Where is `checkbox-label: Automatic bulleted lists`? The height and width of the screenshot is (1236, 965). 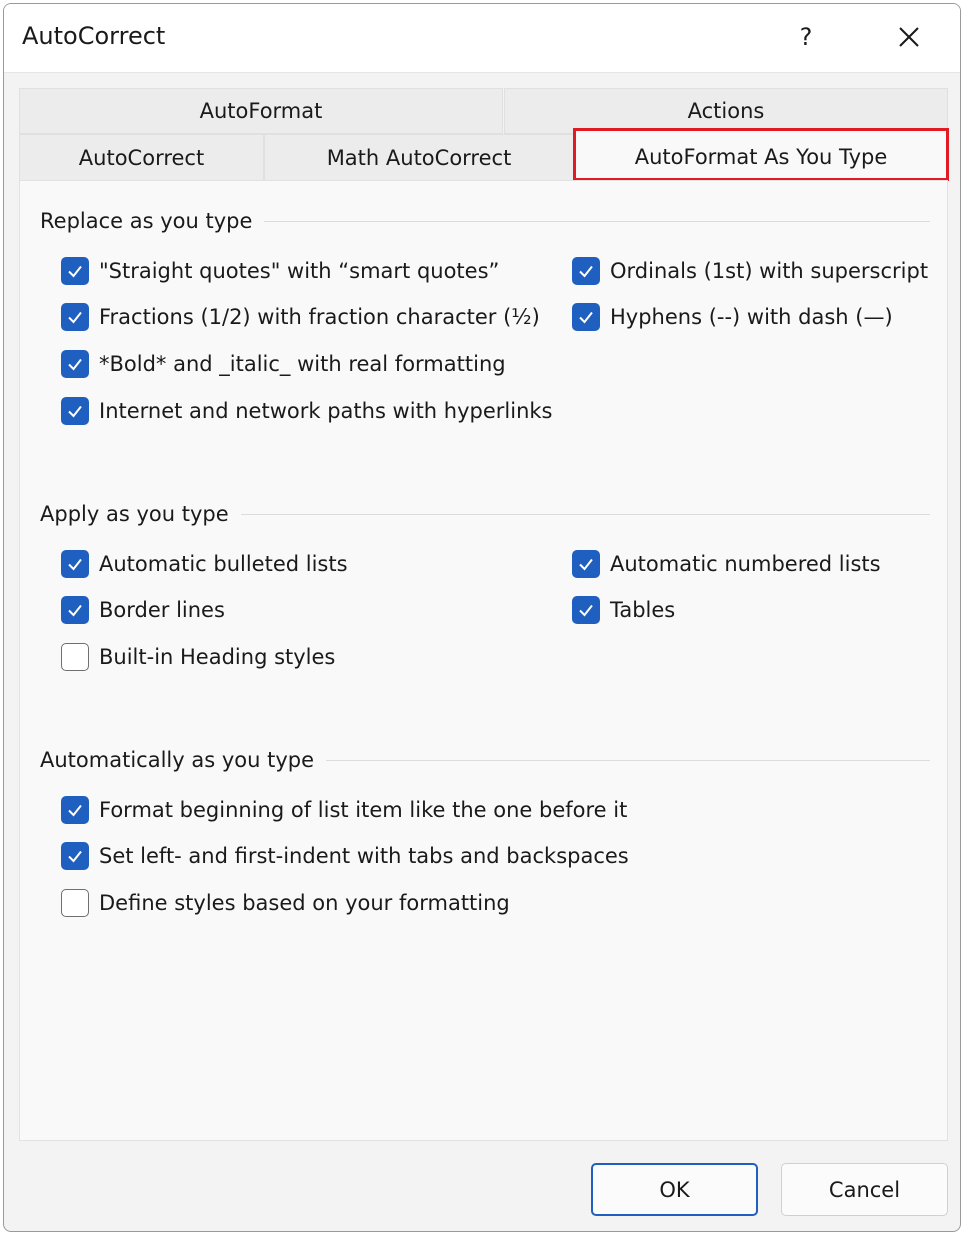
checkbox-label: Automatic bulleted lists is located at coordinates (223, 564).